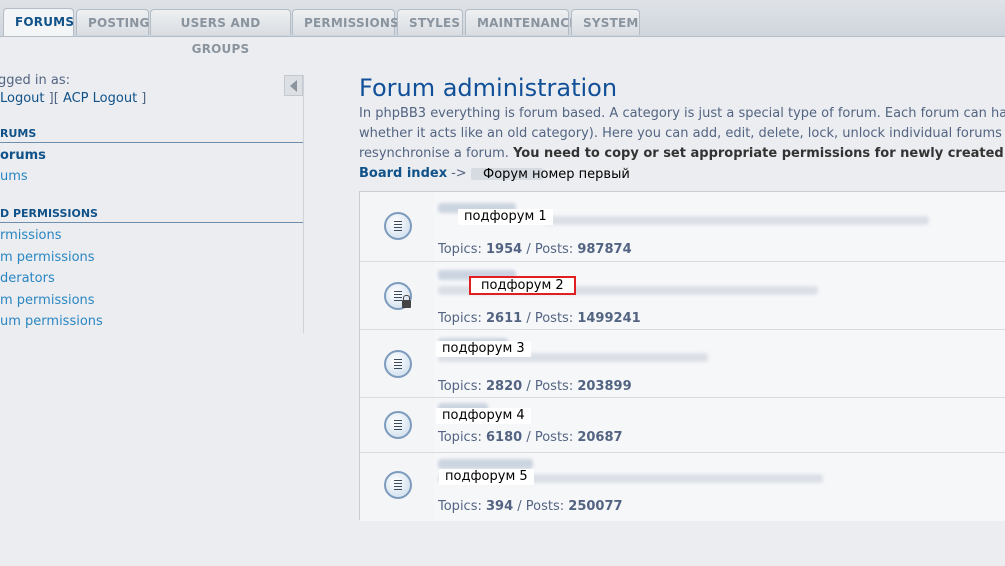  I want to click on tab-maintenance: MAINTENANCE, so click(521, 22).